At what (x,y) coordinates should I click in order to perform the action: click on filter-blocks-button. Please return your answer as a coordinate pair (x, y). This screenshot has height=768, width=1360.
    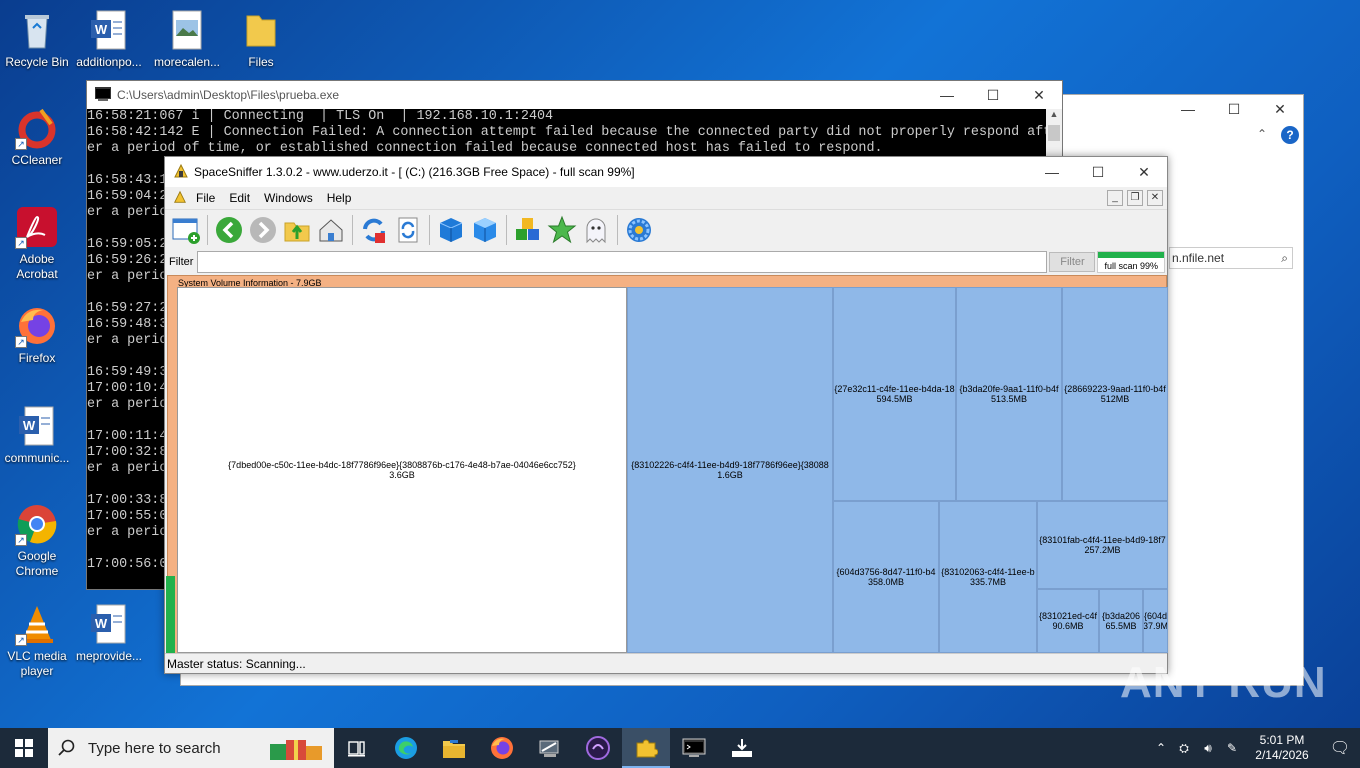
    Looking at the image, I should click on (528, 230).